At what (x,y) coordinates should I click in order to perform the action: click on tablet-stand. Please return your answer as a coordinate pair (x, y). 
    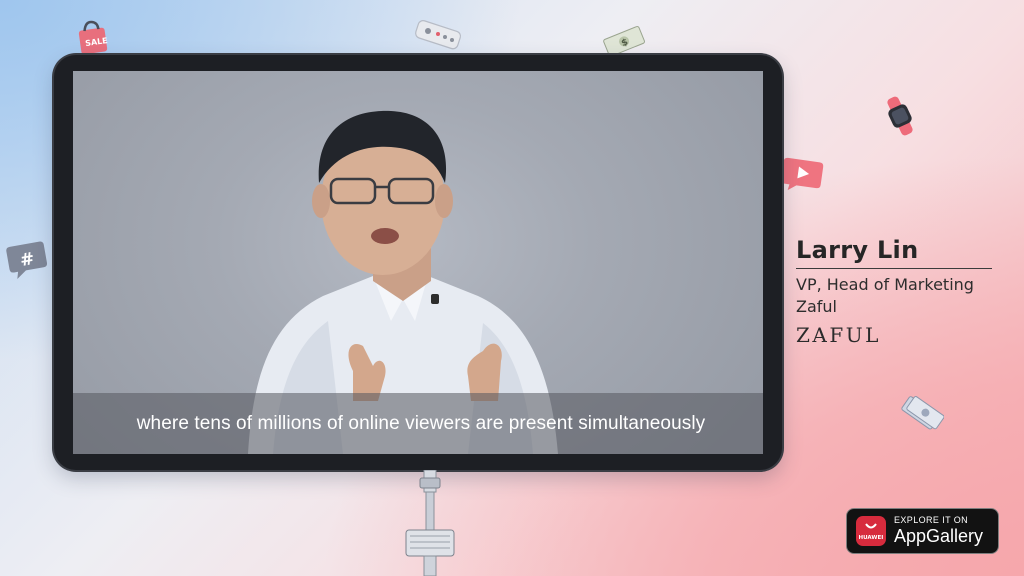
    Looking at the image, I should click on (430, 523).